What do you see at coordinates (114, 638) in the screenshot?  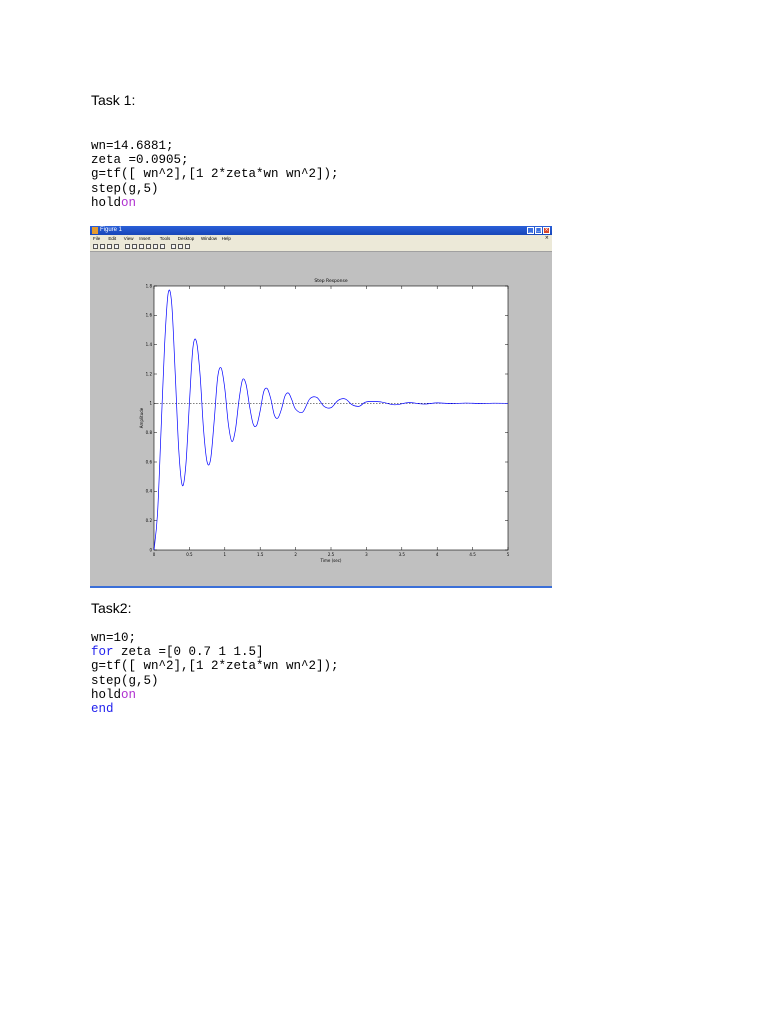 I see `code-token: wn=10;` at bounding box center [114, 638].